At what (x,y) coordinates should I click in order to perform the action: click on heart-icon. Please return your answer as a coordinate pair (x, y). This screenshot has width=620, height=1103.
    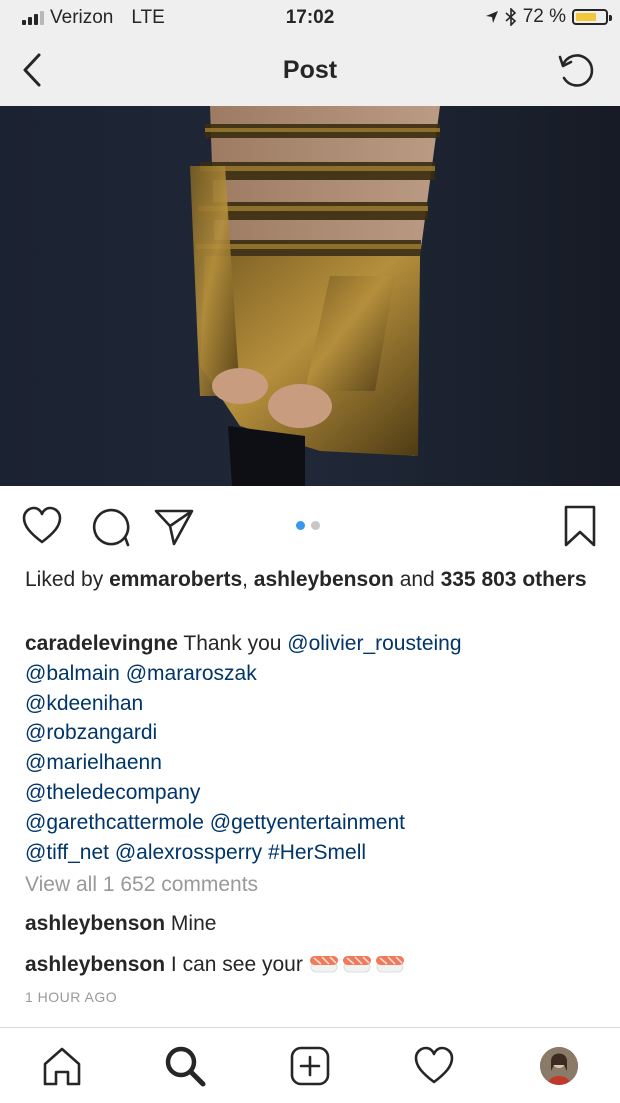
    Looking at the image, I should click on (42, 526).